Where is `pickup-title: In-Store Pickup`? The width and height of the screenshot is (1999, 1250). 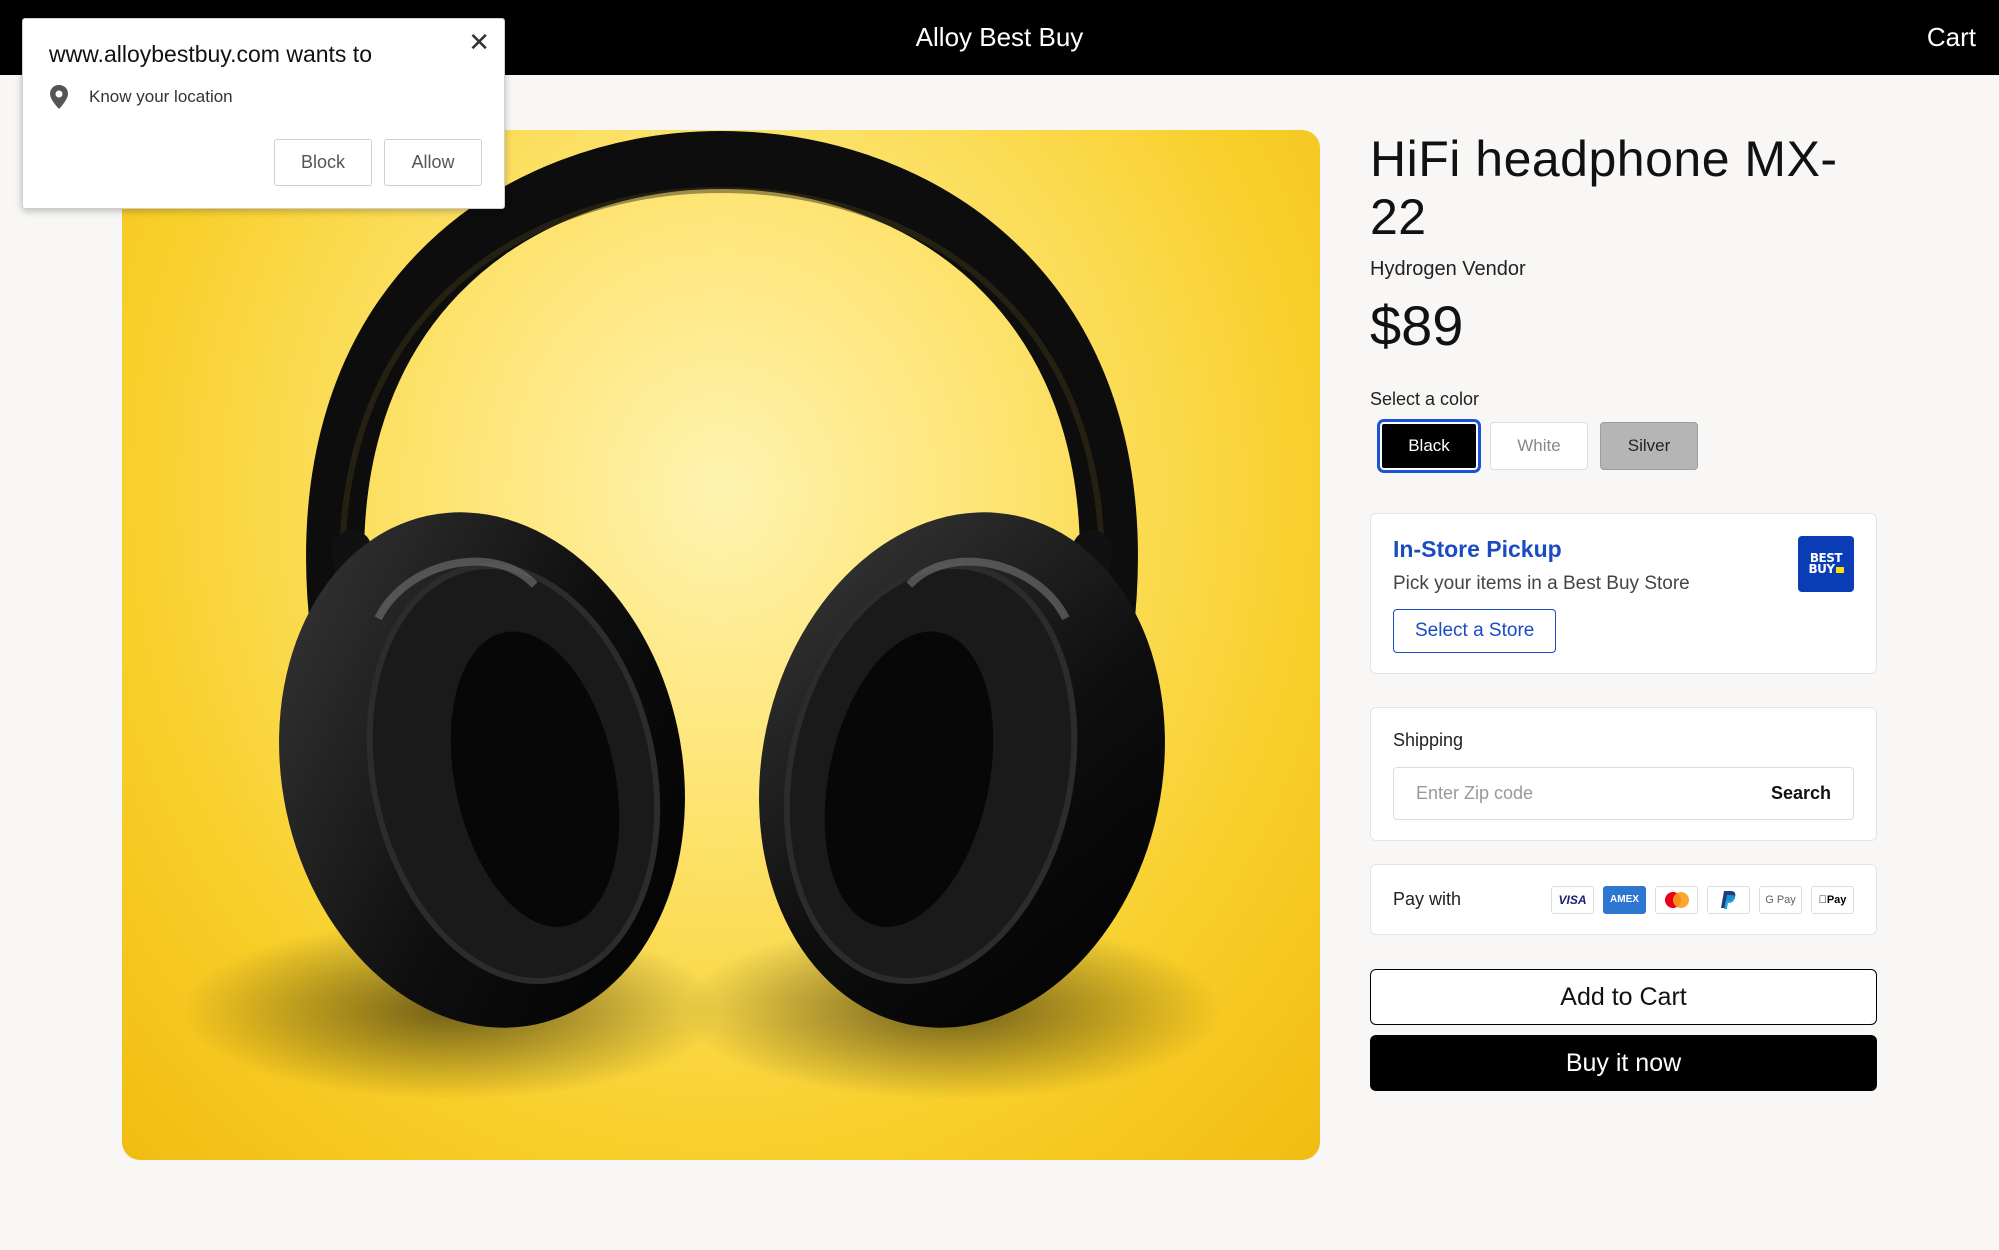
pickup-title: In-Store Pickup is located at coordinates (1477, 549).